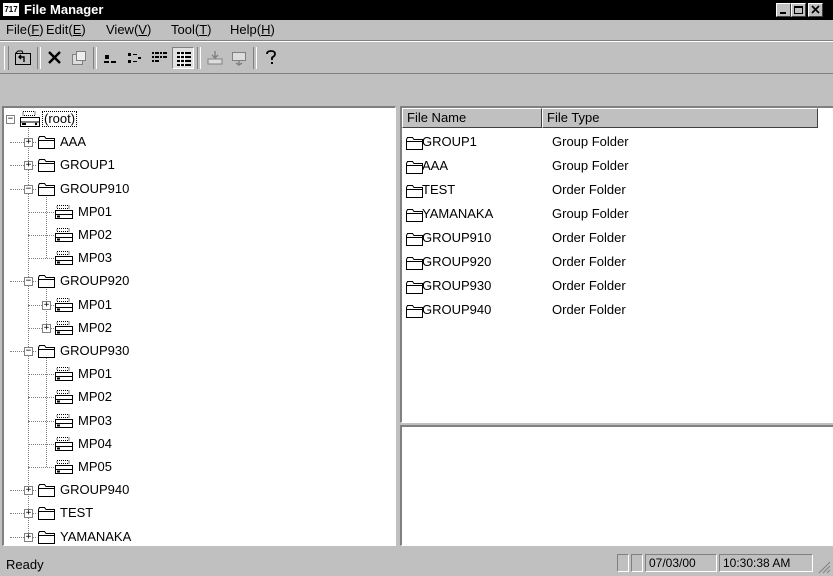  I want to click on tree-node: + GROUP1, so click(194, 165).